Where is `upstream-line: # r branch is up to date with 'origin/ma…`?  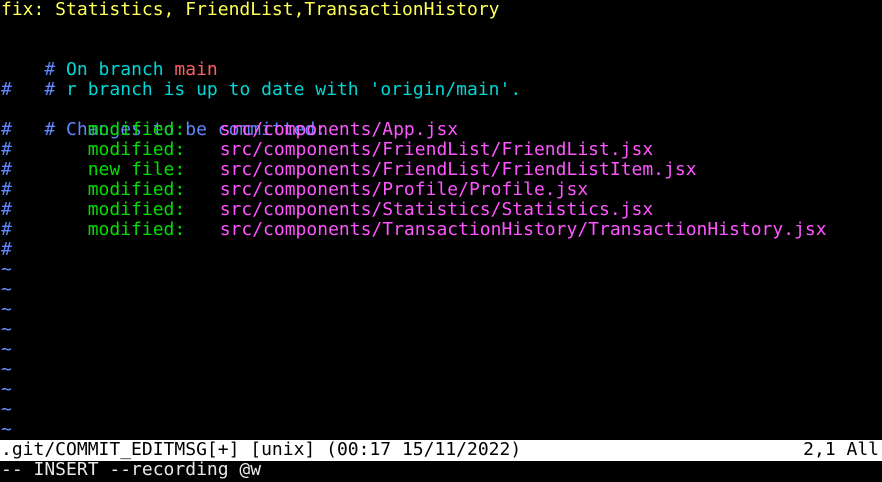
upstream-line: # r branch is up to date with 'origin/ma… is located at coordinates (261, 80).